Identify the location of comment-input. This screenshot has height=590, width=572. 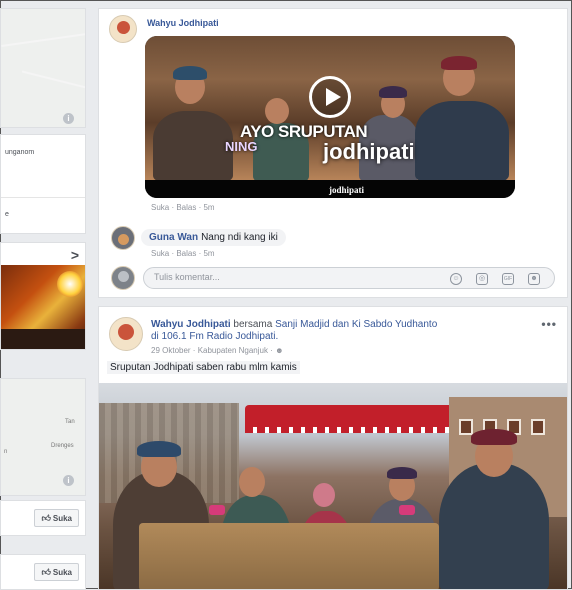
(294, 277).